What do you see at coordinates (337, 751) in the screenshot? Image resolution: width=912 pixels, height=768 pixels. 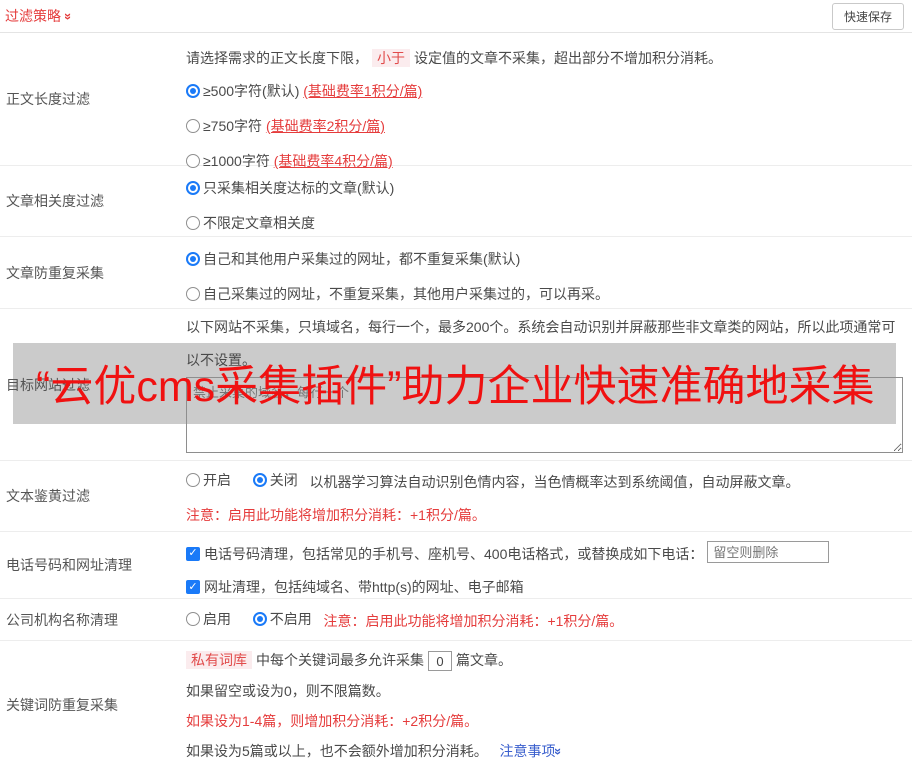 I see `keyword-rule-5plus: 如果设为5篇或以上，也不会额外增加积分消耗。` at bounding box center [337, 751].